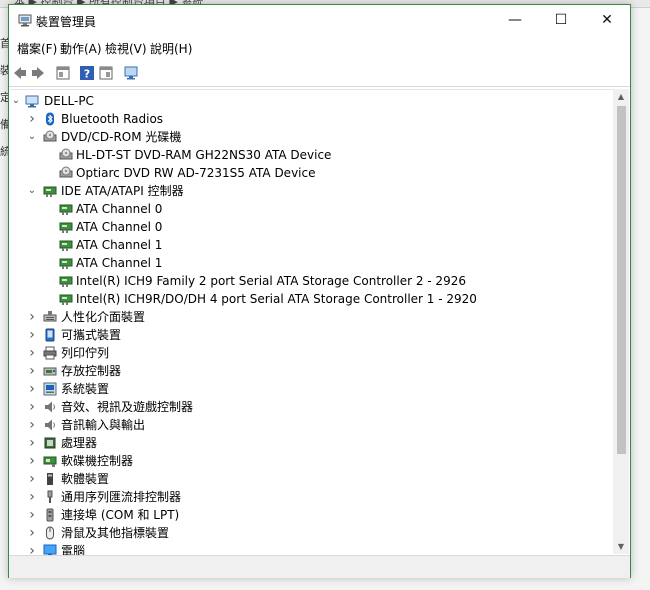 The image size is (650, 590). I want to click on tree-node: › 處理器, so click(310, 443).